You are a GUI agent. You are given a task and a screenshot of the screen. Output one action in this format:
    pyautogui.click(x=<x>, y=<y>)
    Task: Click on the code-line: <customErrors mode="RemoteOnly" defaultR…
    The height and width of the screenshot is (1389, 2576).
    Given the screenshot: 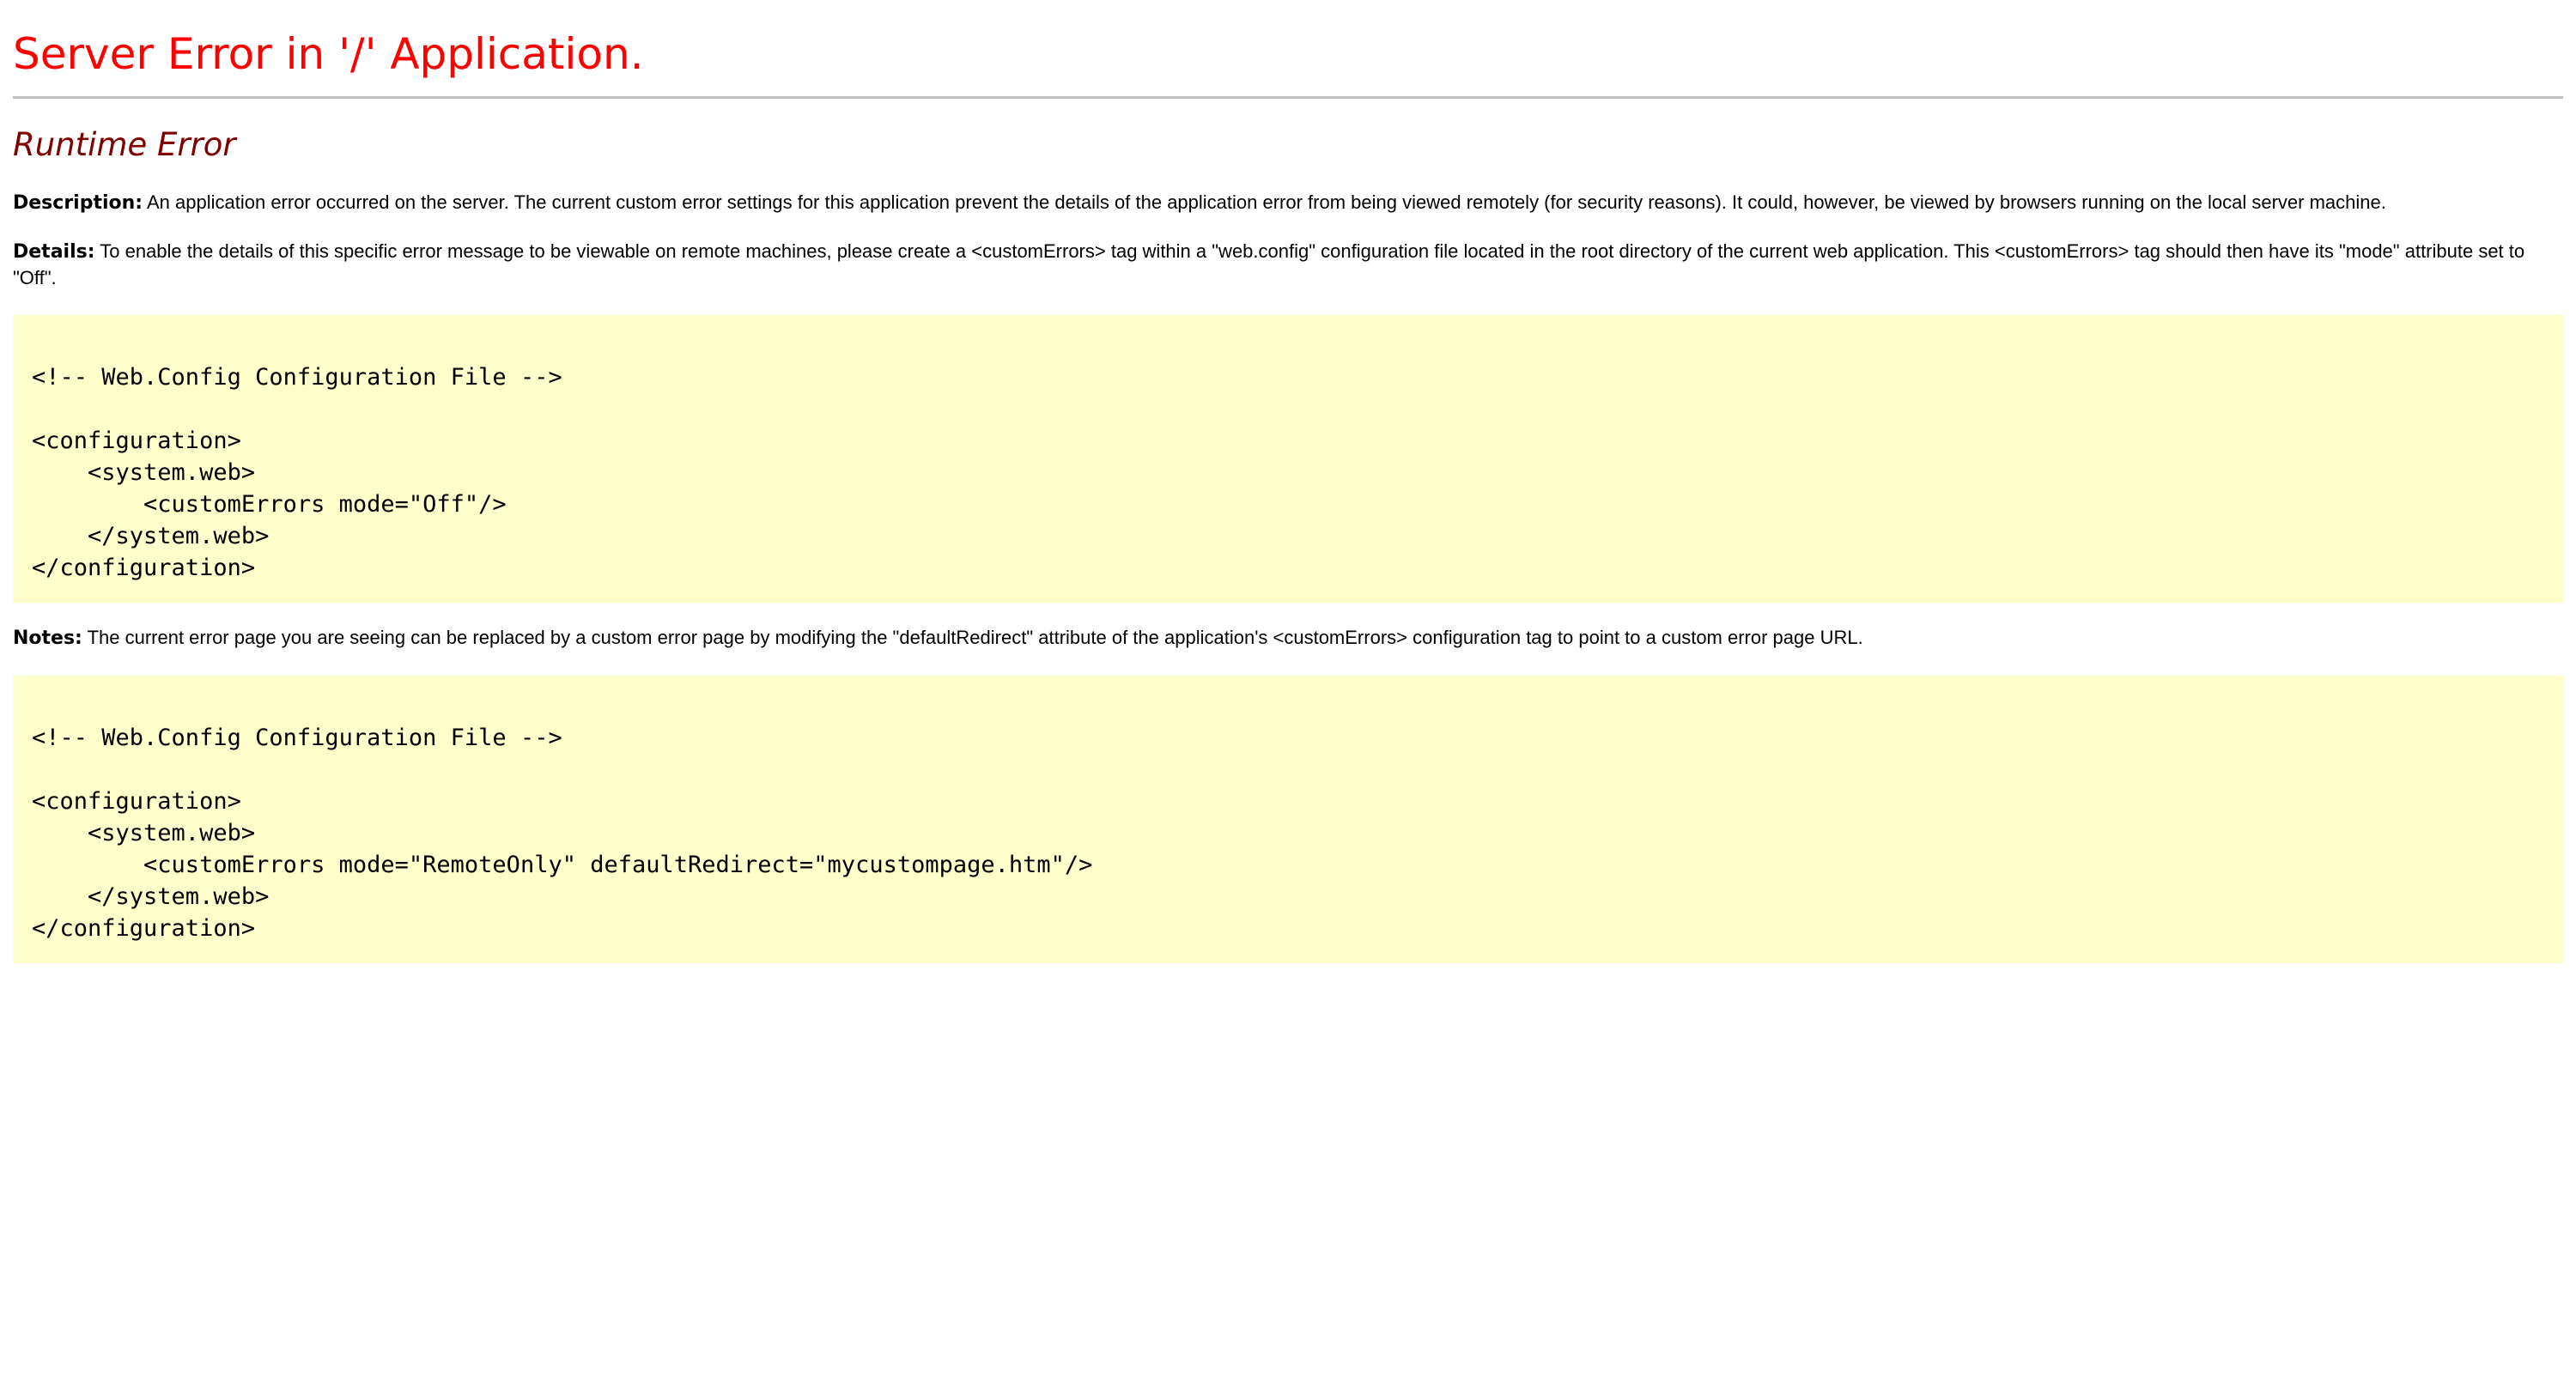 What is the action you would take?
    pyautogui.click(x=563, y=865)
    